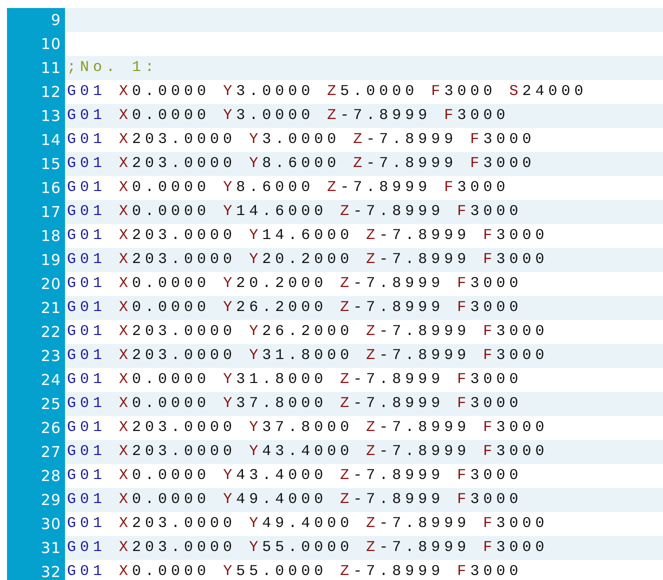 The image size is (663, 580). What do you see at coordinates (51, 164) in the screenshot?
I see `line-number: 15` at bounding box center [51, 164].